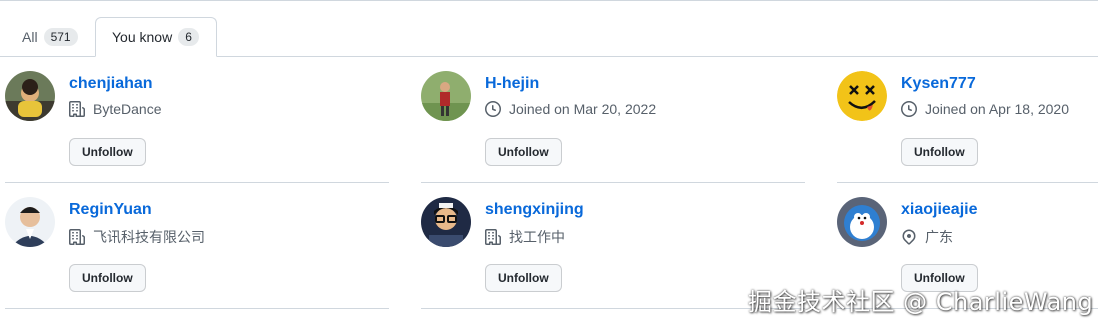 Image resolution: width=1098 pixels, height=326 pixels. I want to click on user-card: H-hejin Joined on Mar 20, 2022 Unfollow, so click(606, 112).